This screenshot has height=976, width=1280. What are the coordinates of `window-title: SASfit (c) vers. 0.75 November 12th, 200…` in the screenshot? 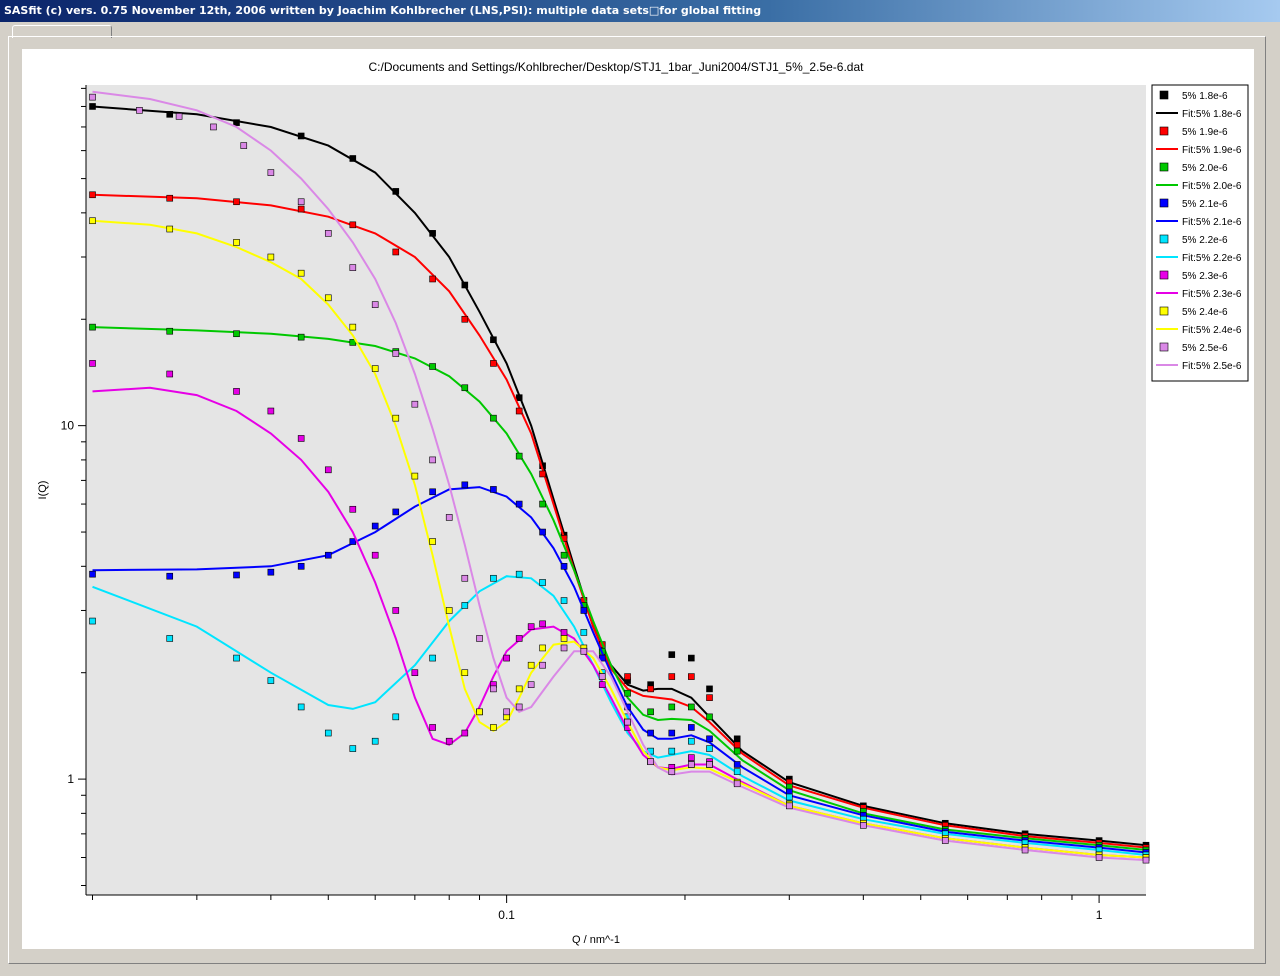 It's located at (383, 10).